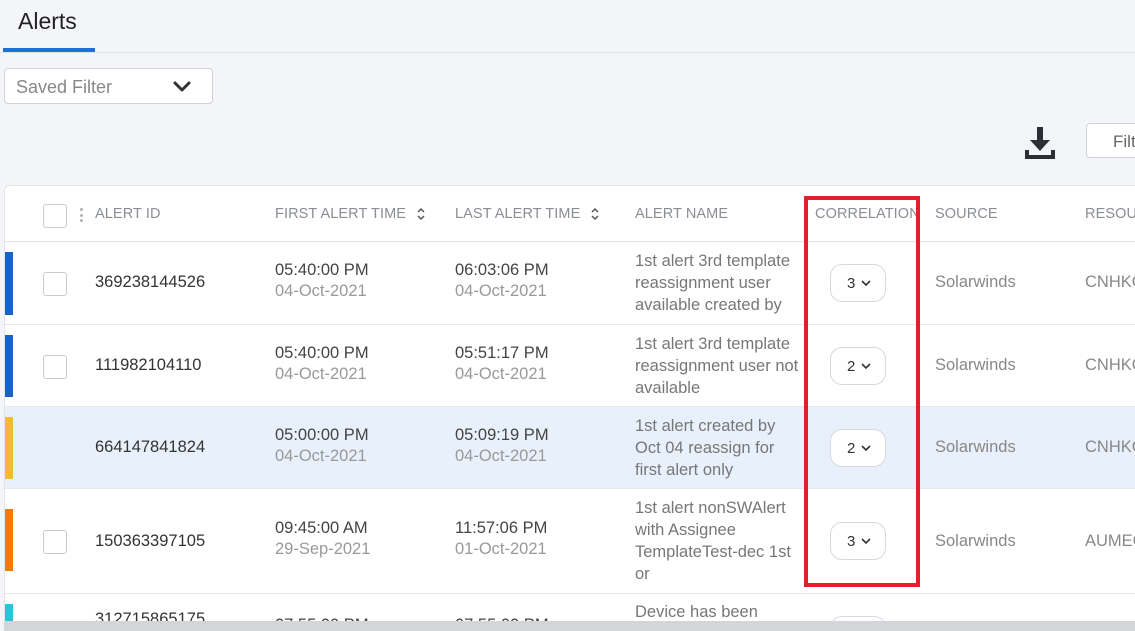  What do you see at coordinates (502, 280) in the screenshot?
I see `last-alert-time: 06:03:06 PM 04-Oct-2021` at bounding box center [502, 280].